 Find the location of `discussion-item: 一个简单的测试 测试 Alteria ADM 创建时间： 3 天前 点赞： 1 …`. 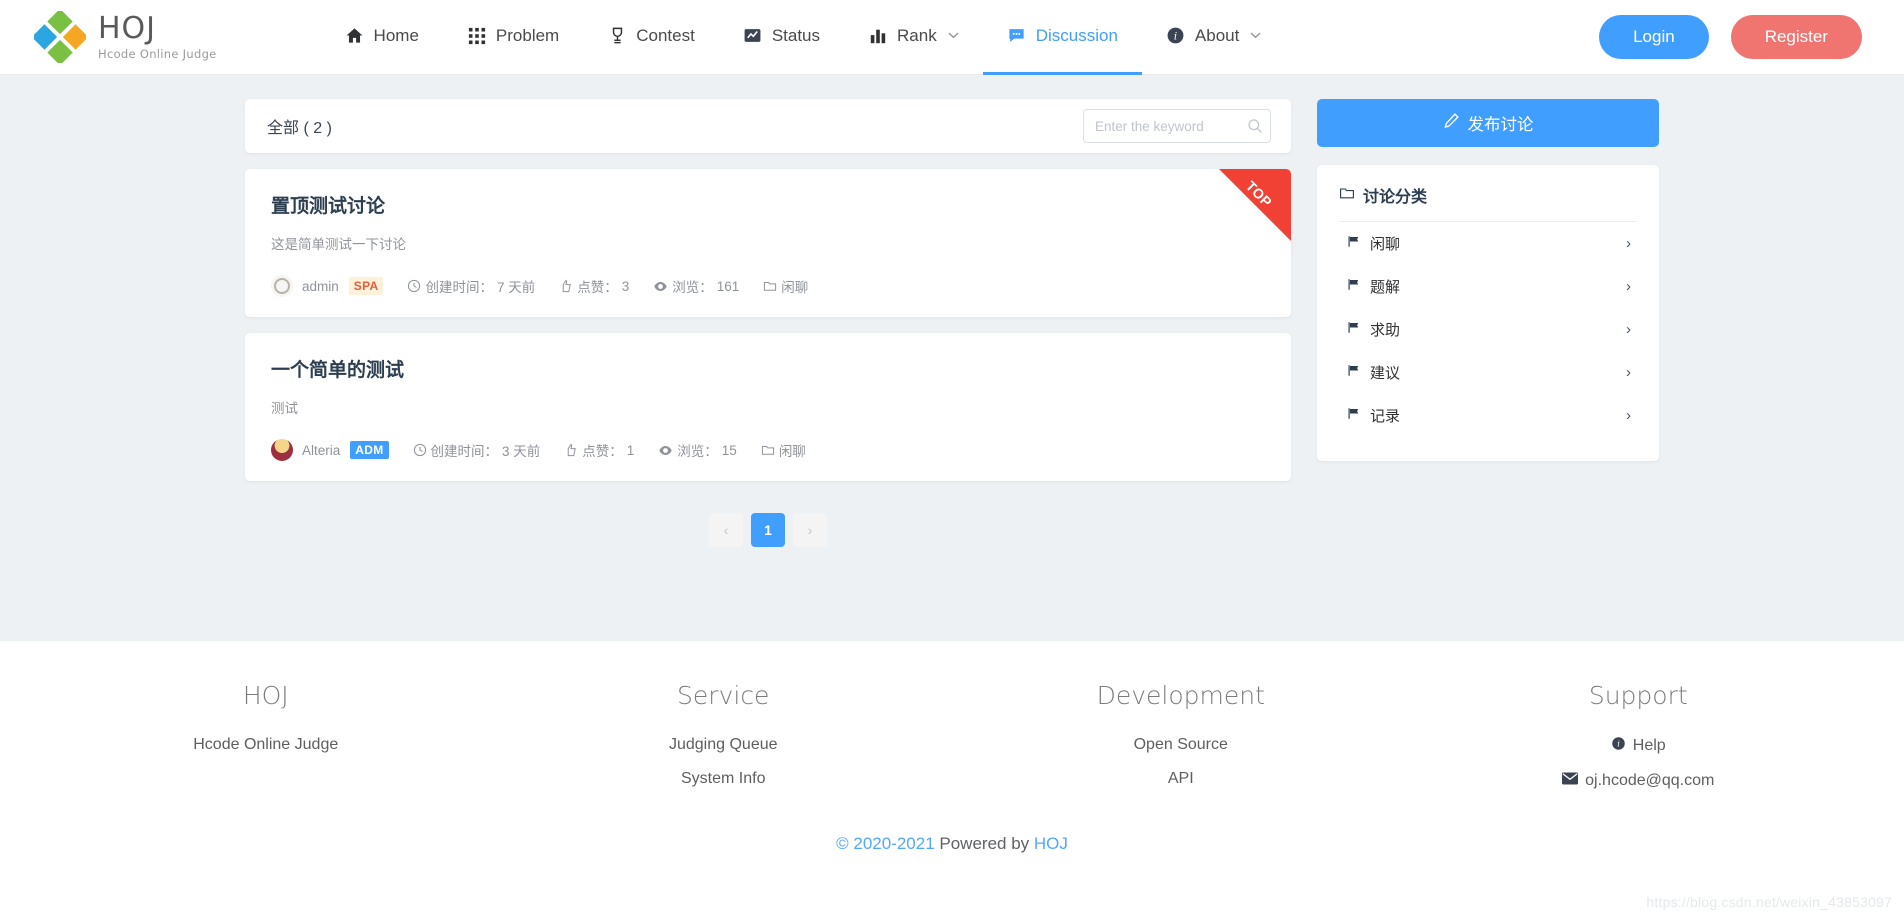

discussion-item: 一个简单的测试 测试 Alteria ADM 创建时间： 3 天前 点赞： 1 … is located at coordinates (768, 407).